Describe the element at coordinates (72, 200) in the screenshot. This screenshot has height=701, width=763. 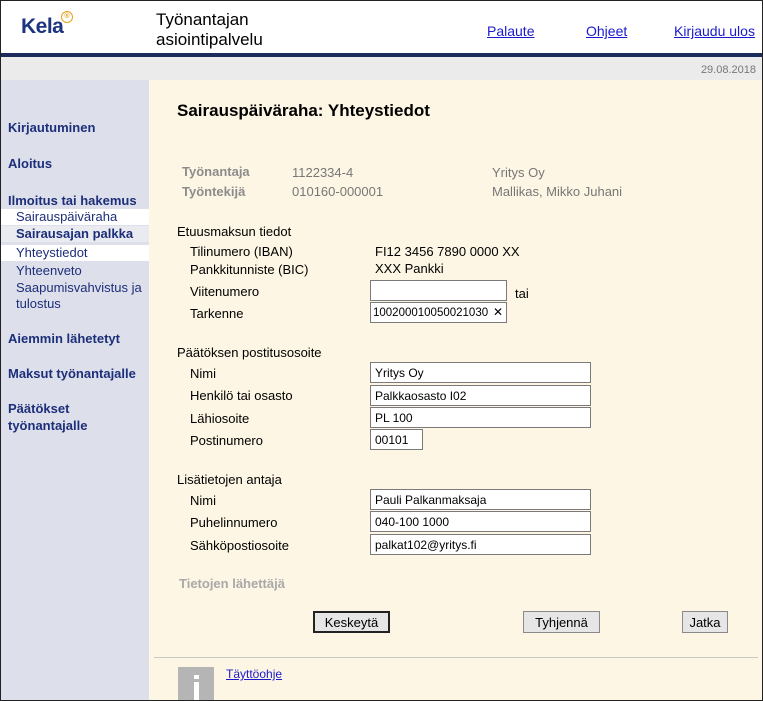
I see `sidebar-item-application: Ilmoitus tai hakemus` at that location.